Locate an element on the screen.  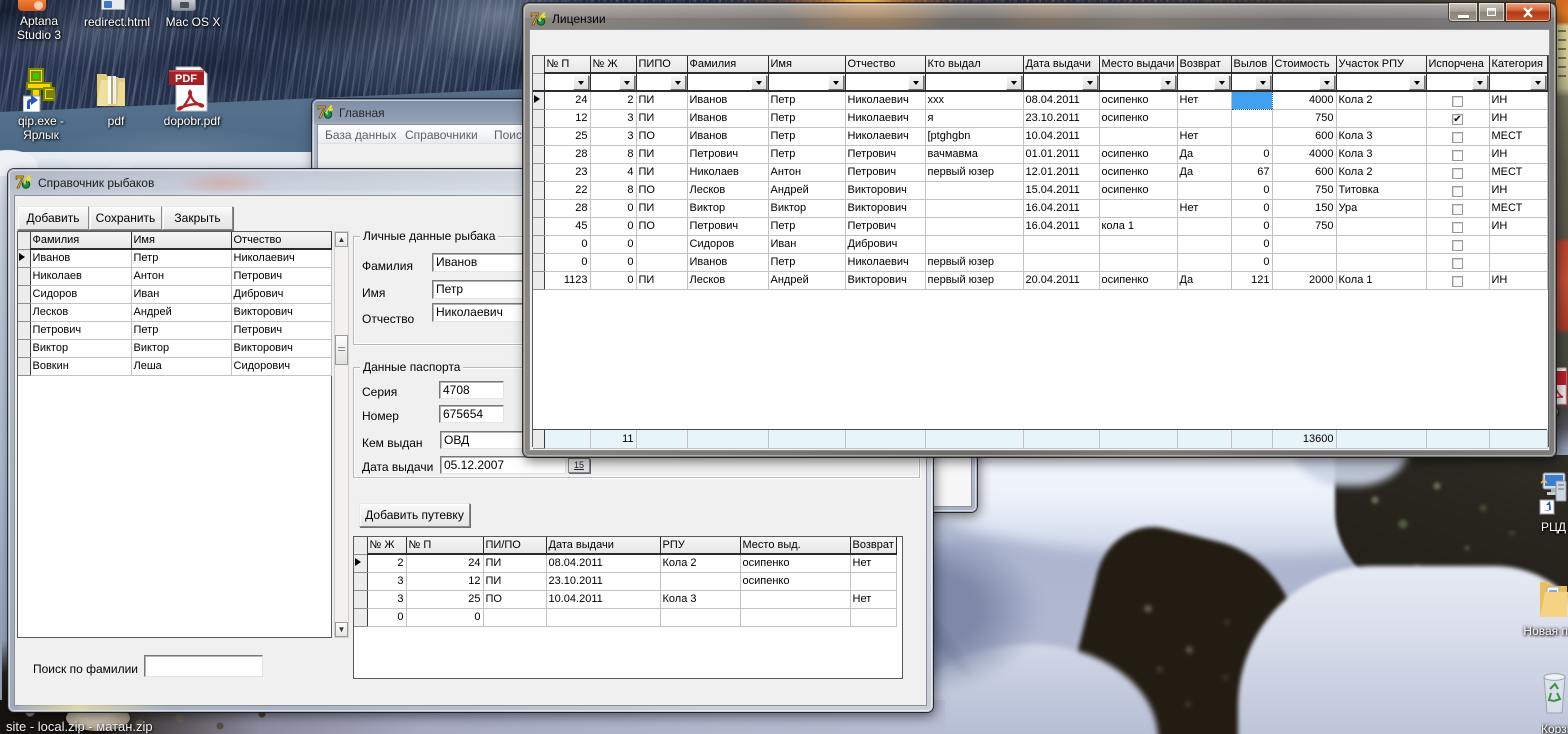
svg-text: PDF is located at coordinates (186, 79).